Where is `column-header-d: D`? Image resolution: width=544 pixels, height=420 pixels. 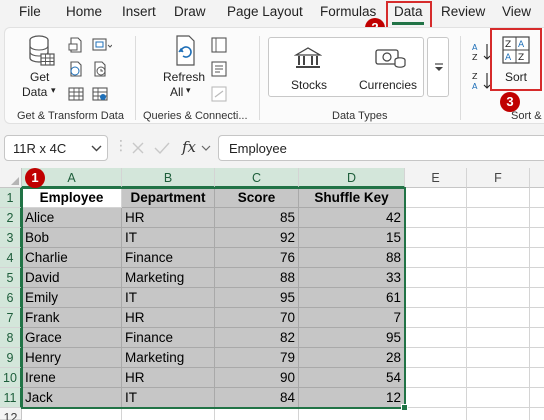 column-header-d: D is located at coordinates (352, 178).